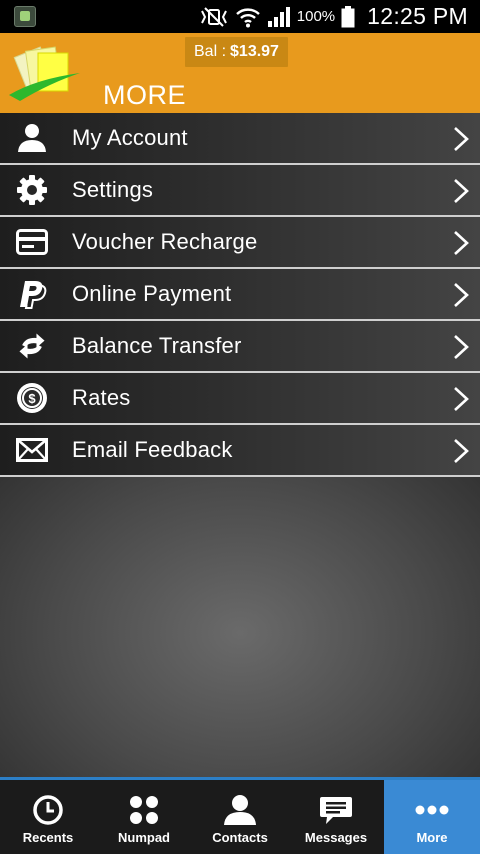  What do you see at coordinates (247, 17) in the screenshot?
I see `wifi-icon` at bounding box center [247, 17].